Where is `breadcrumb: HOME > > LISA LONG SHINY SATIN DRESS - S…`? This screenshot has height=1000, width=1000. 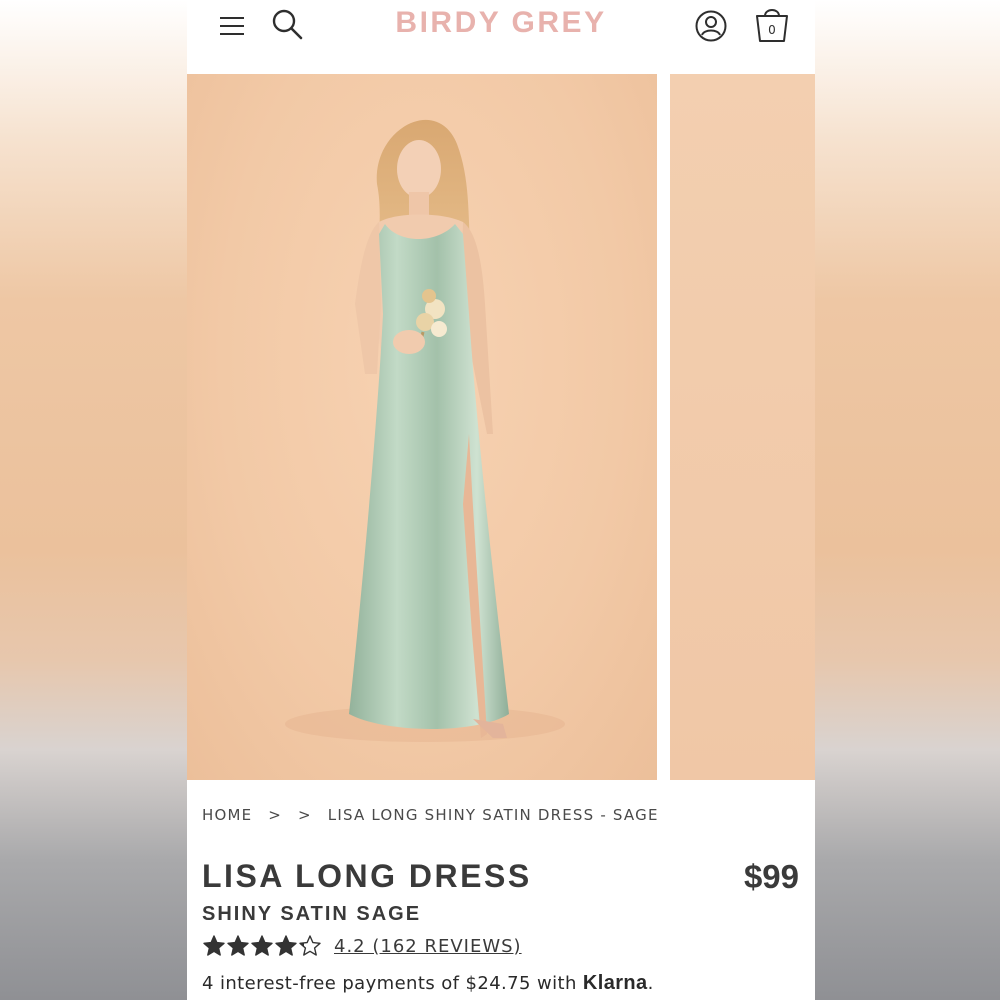
breadcrumb: HOME > > LISA LONG SHINY SATIN DRESS - S… is located at coordinates (435, 815).